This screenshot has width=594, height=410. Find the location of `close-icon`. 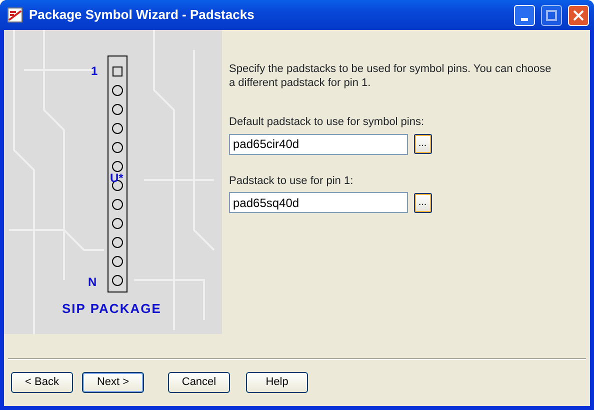

close-icon is located at coordinates (578, 15).